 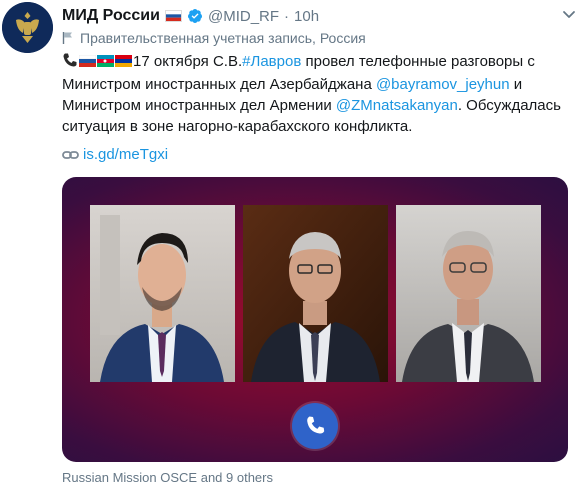 I want to click on azerbaijan-flag-icon, so click(x=105, y=61).